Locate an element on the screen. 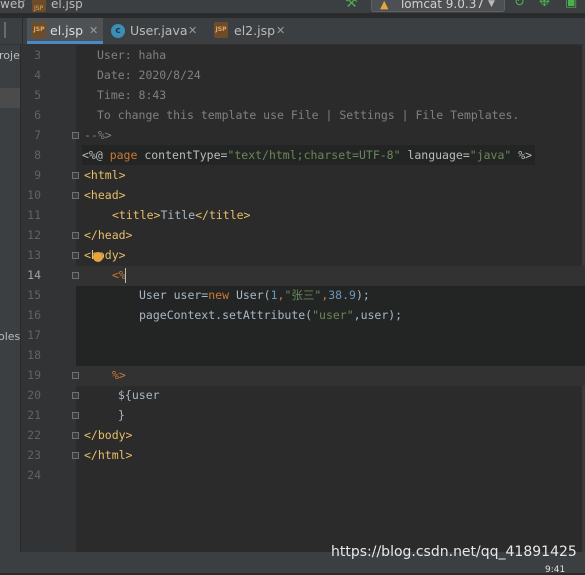  line-number: 21 is located at coordinates (34, 415).